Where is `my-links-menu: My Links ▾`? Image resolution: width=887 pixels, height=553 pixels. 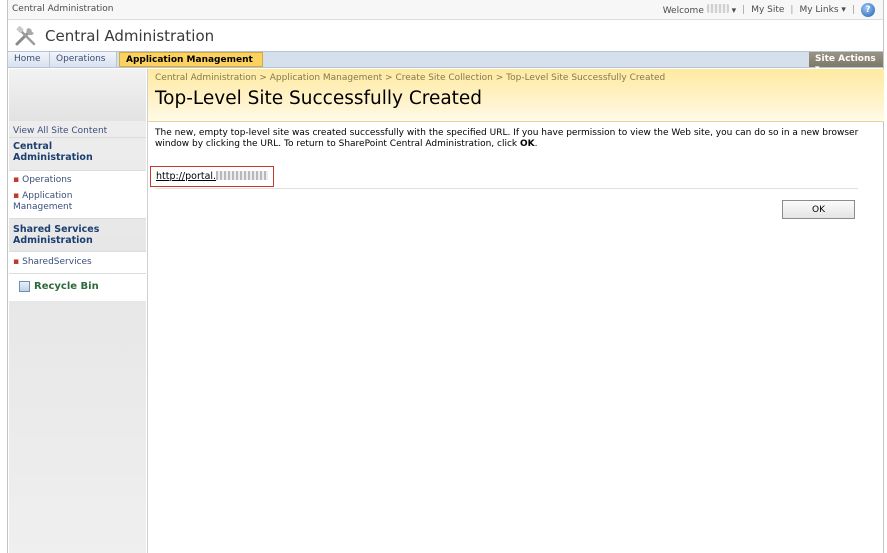 my-links-menu: My Links ▾ is located at coordinates (822, 10).